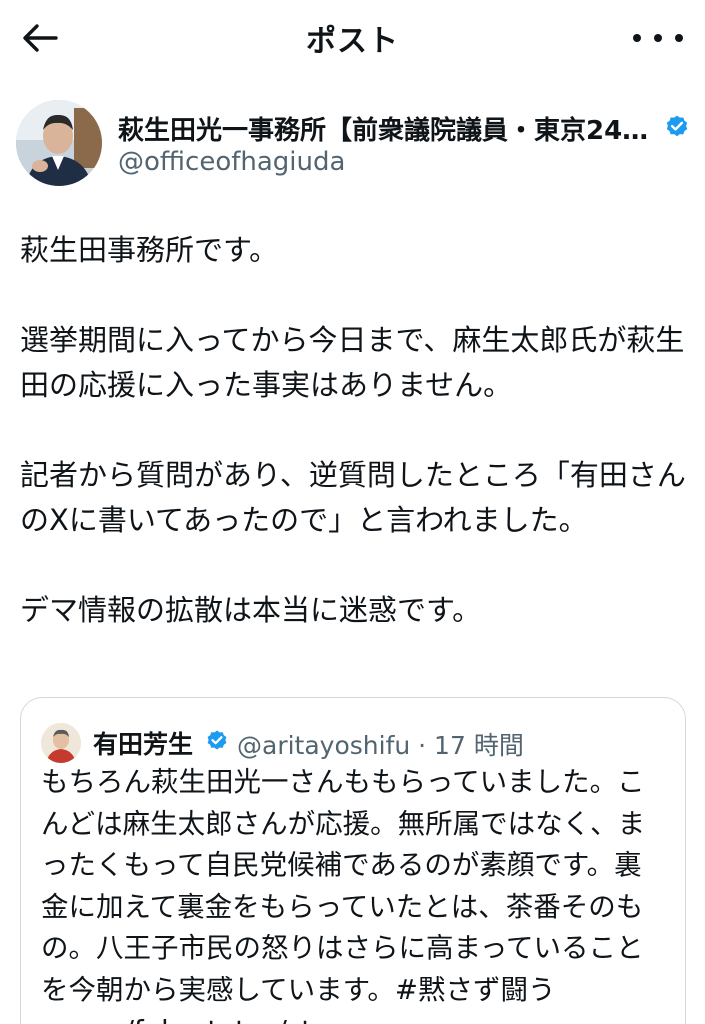  What do you see at coordinates (231, 162) in the screenshot?
I see `author-handle: @officeofhagiuda` at bounding box center [231, 162].